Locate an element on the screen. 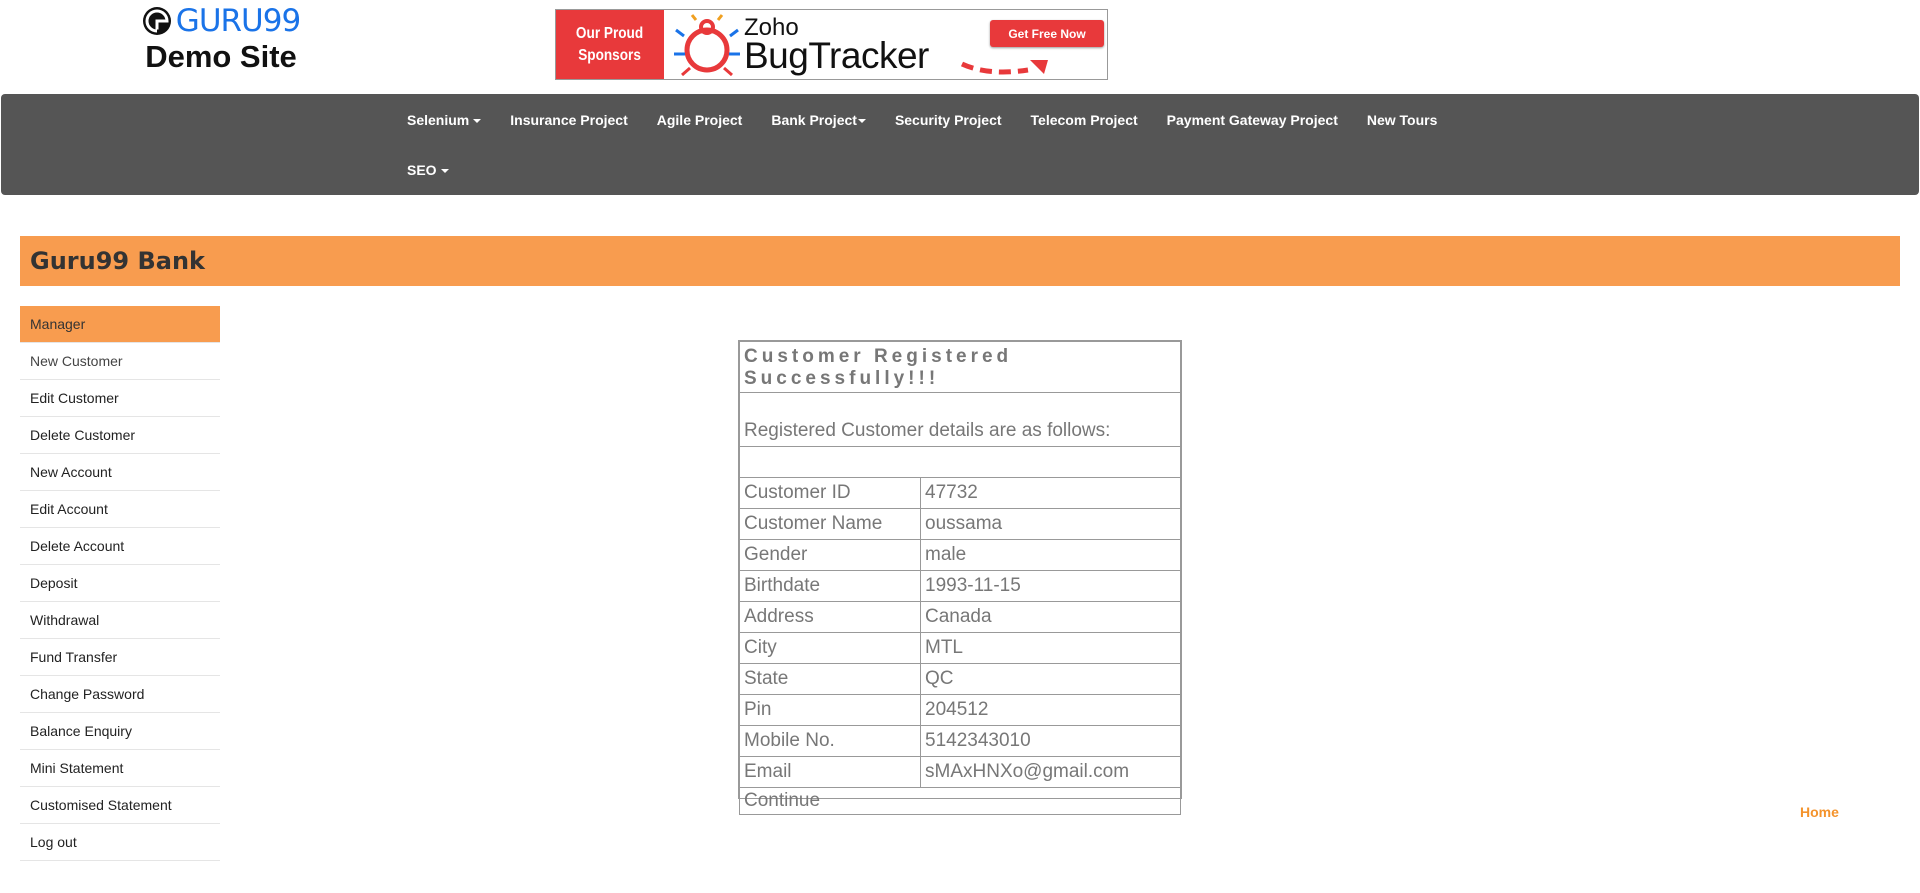 The image size is (1920, 893). mobile-value: 5142343010 is located at coordinates (1050, 741).